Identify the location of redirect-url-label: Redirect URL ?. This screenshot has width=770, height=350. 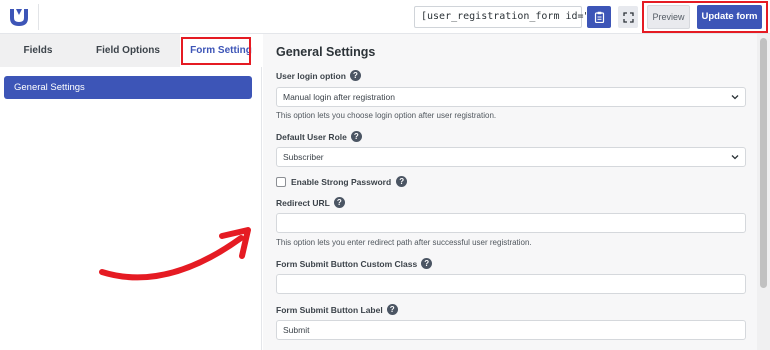
(310, 202).